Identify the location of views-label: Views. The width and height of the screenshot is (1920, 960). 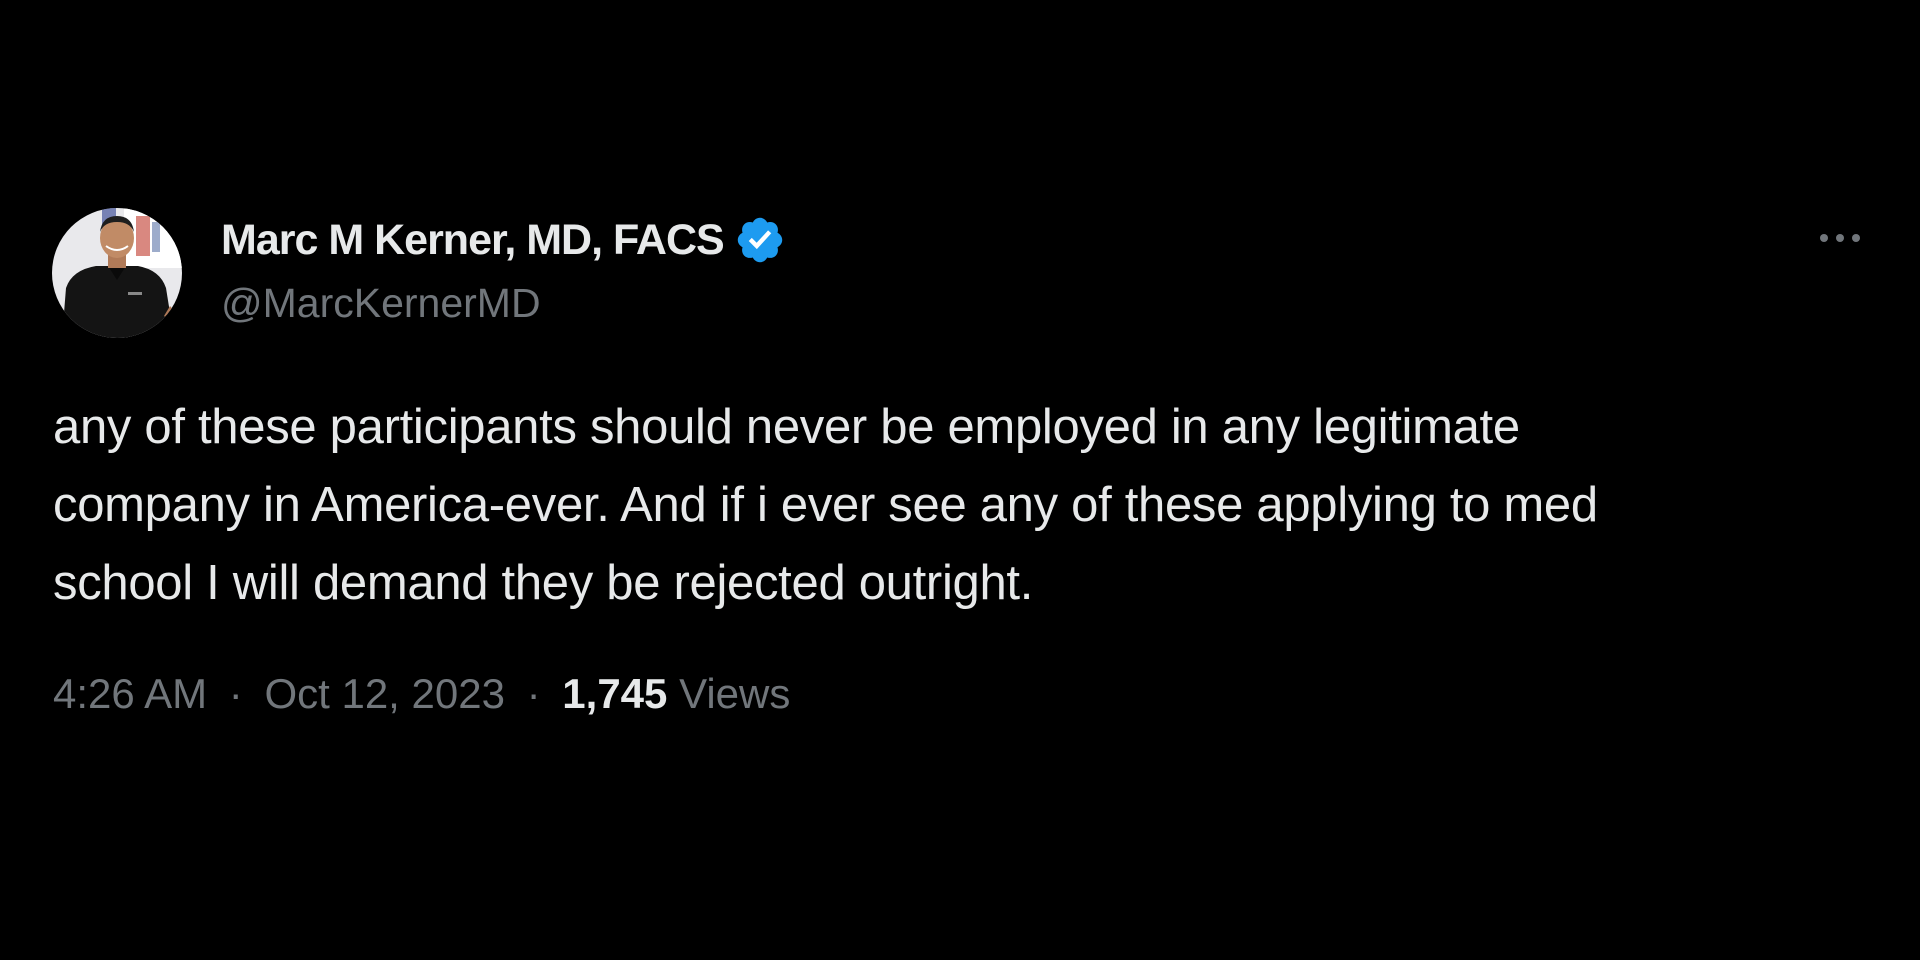
(735, 693).